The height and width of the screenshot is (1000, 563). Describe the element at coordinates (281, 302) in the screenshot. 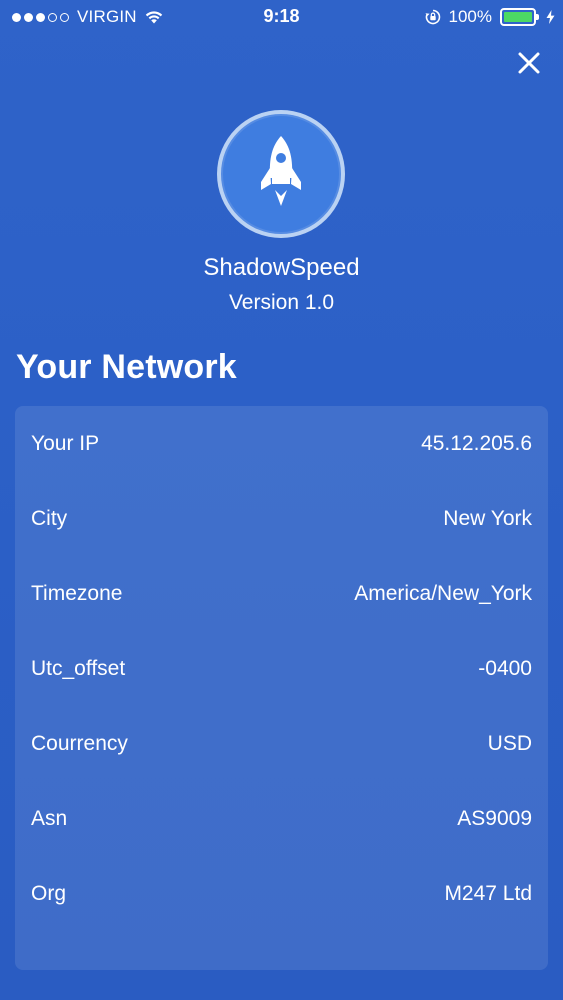

I see `app-version: Version 1.0` at that location.